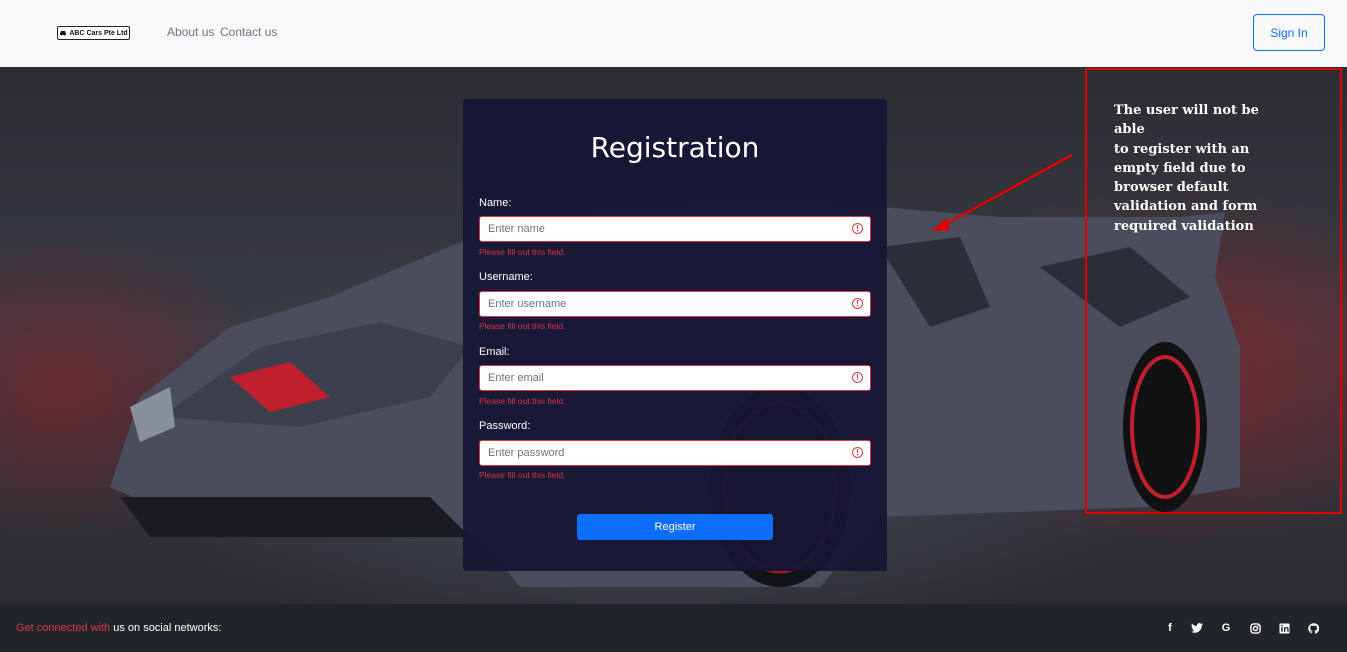  Describe the element at coordinates (1255, 628) in the screenshot. I see `instagram-icon` at that location.